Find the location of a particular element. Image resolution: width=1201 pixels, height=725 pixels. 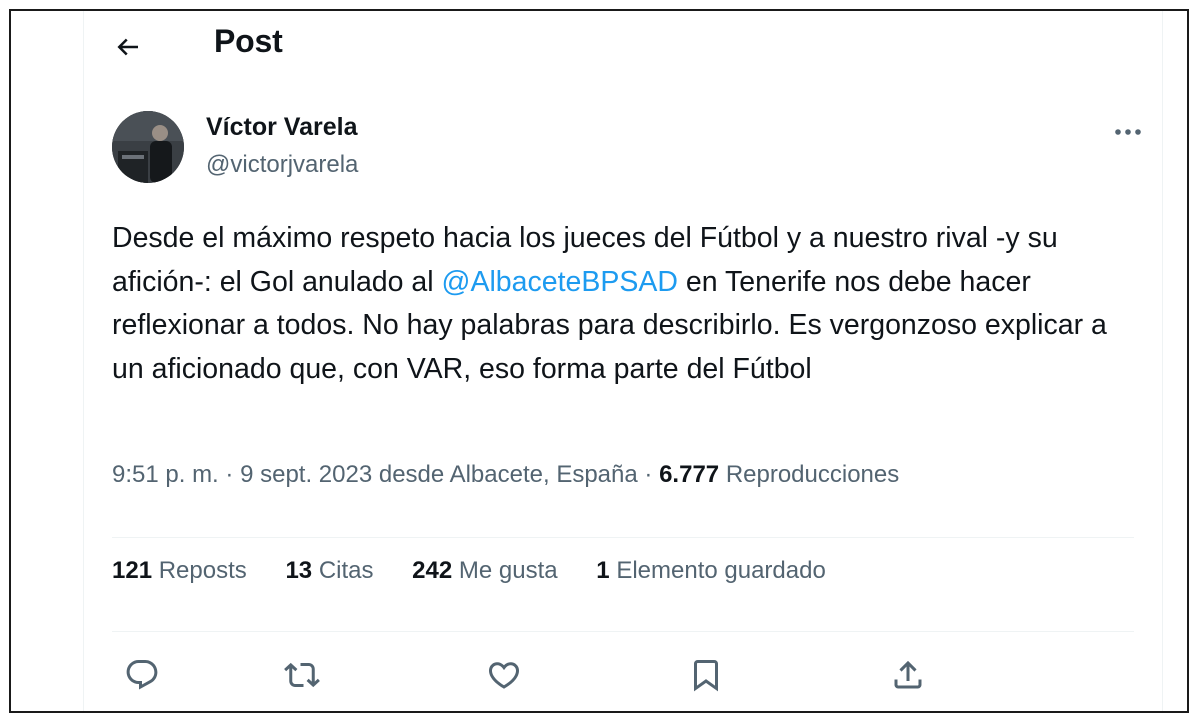

reply-button is located at coordinates (142, 675).